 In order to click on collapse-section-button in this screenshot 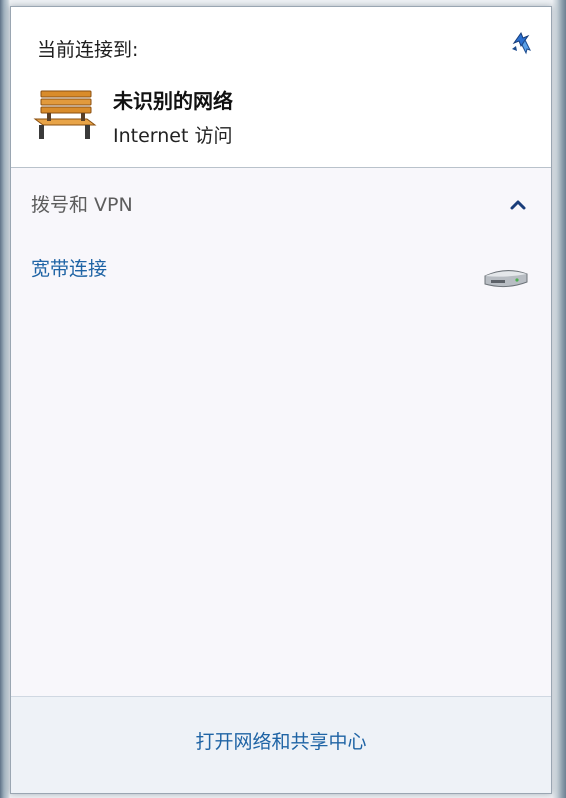, I will do `click(518, 205)`.